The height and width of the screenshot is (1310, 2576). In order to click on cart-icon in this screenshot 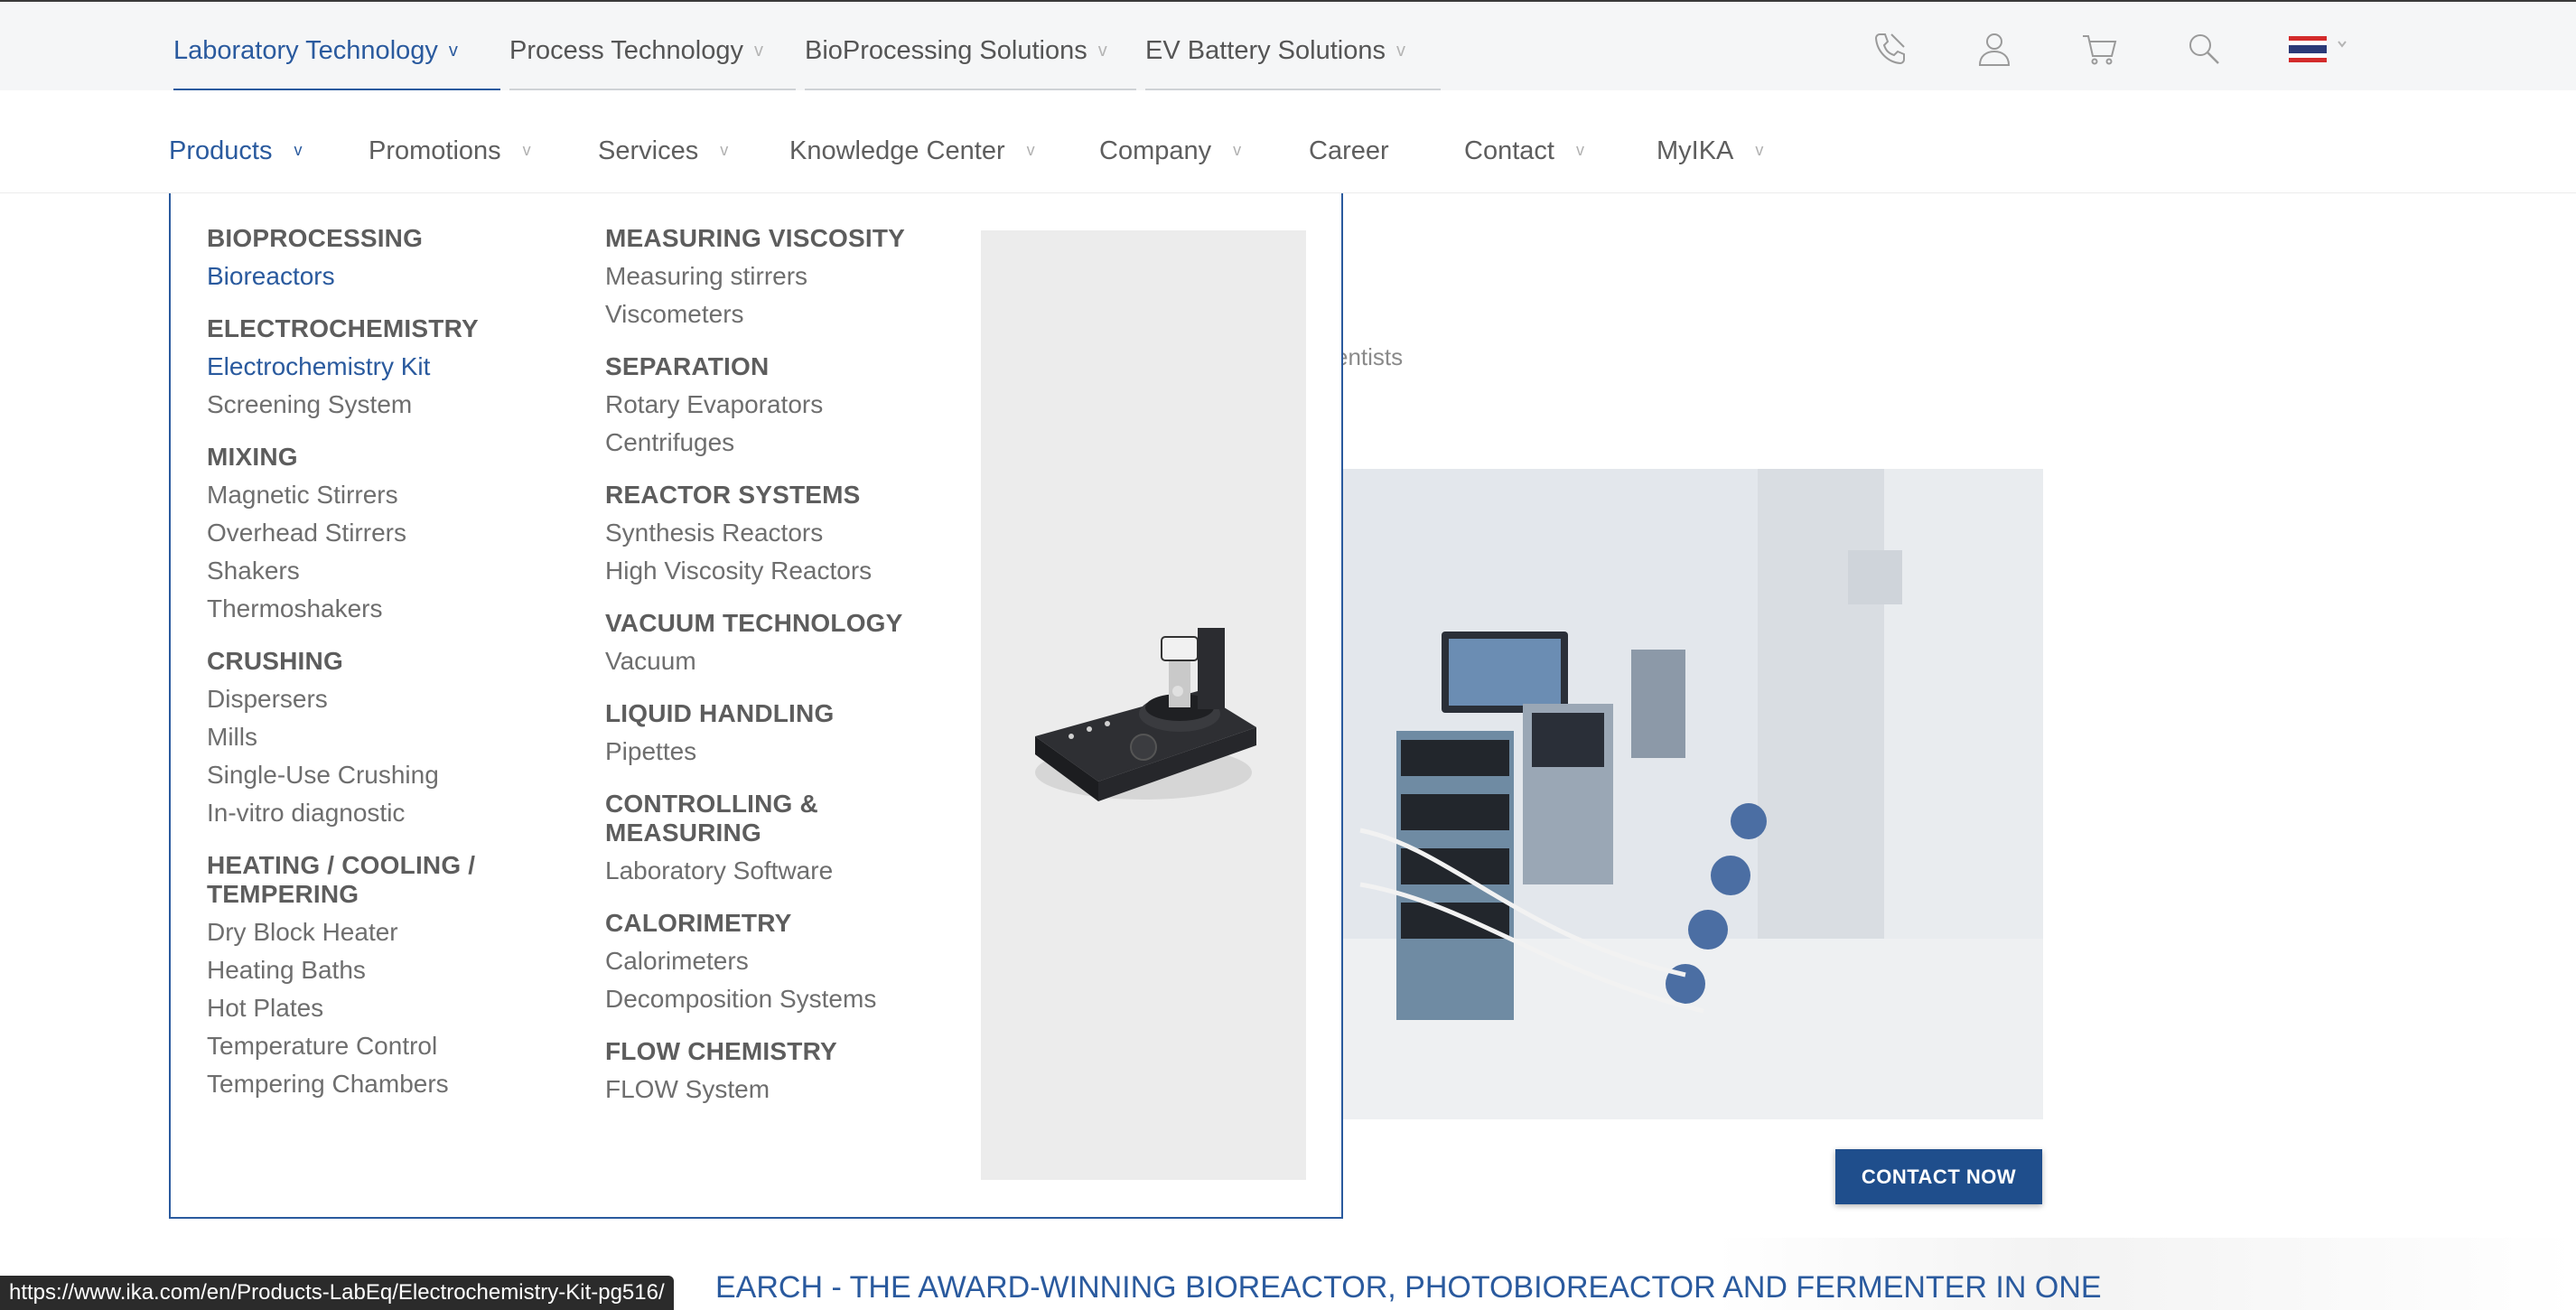, I will do `click(2099, 49)`.